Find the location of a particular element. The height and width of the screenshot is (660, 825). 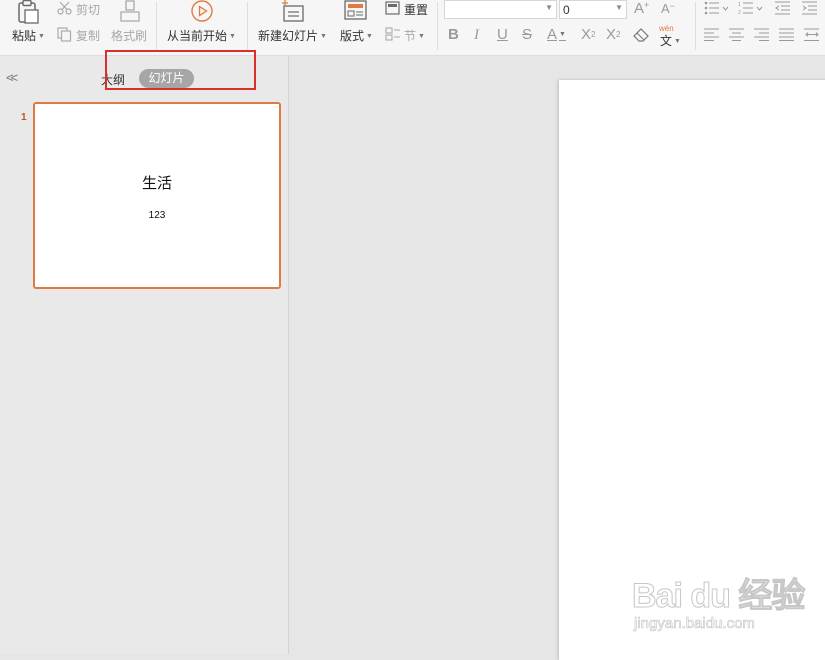

section-icon is located at coordinates (393, 34).